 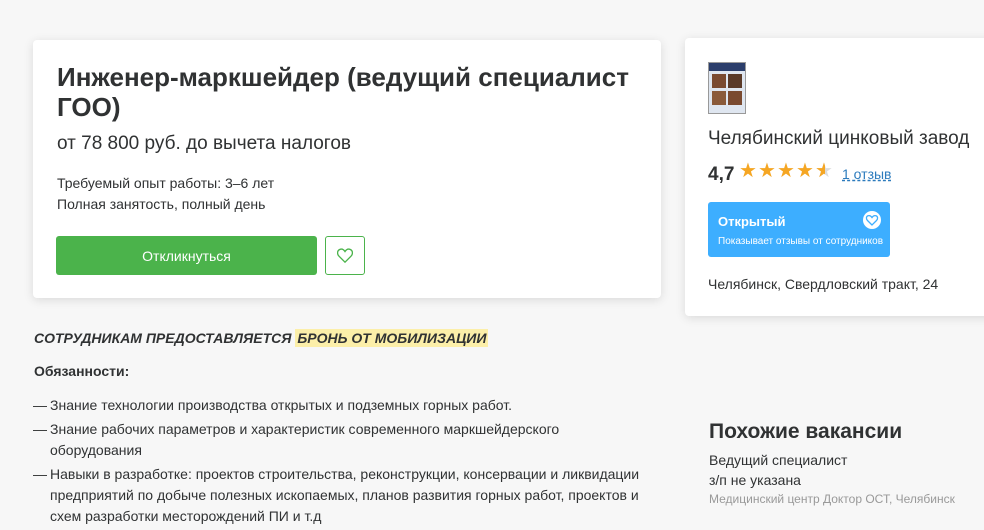 I want to click on similar-vacancy-salary: з/п не указана, so click(x=755, y=480).